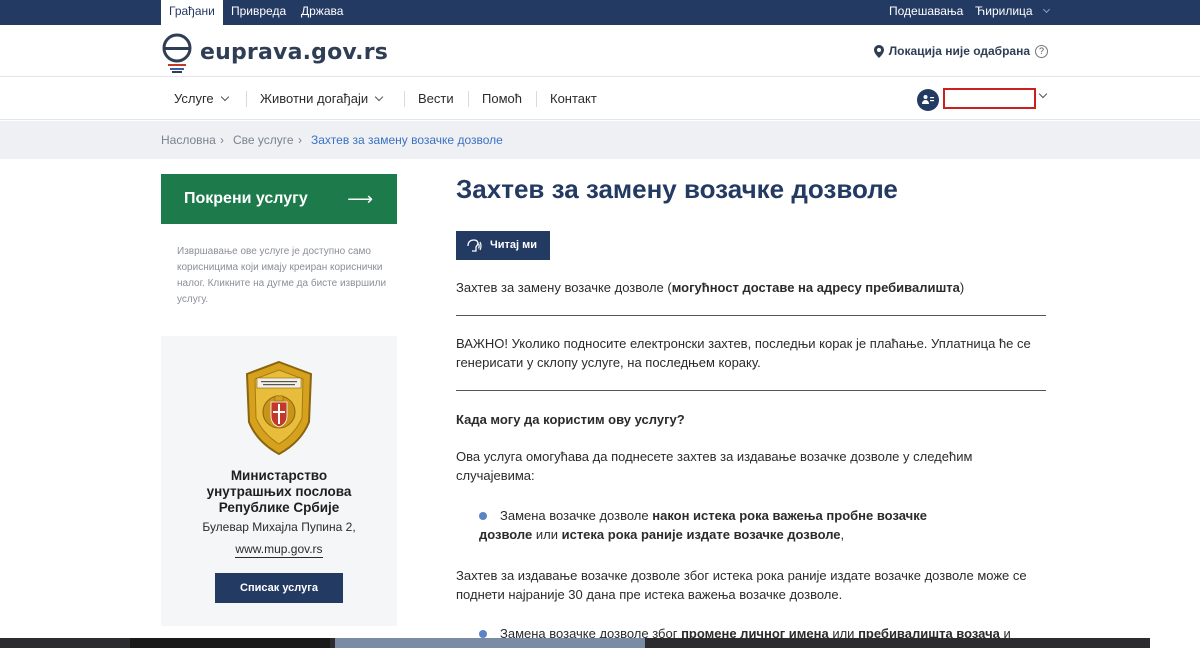  Describe the element at coordinates (294, 52) in the screenshot. I see `site-brand: euprava.gov.rs` at that location.